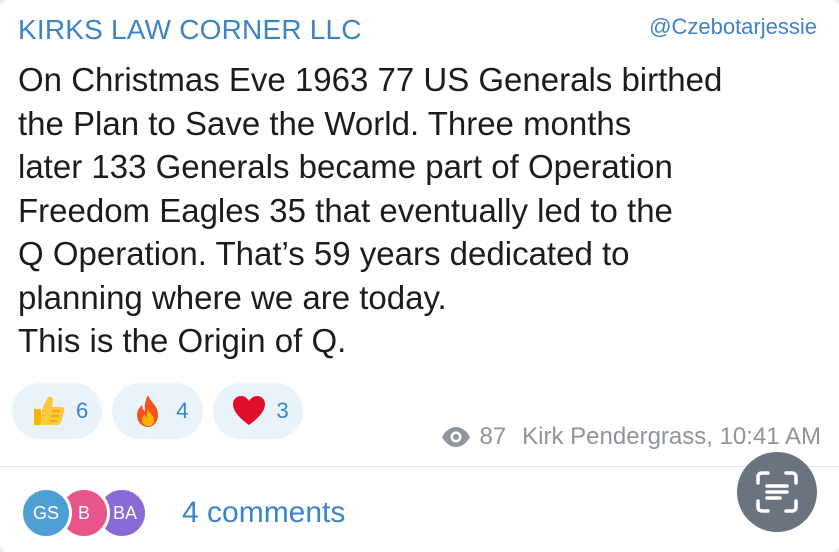 This screenshot has height=552, width=839. I want to click on reaction-thumbs-up: 6, so click(57, 411).